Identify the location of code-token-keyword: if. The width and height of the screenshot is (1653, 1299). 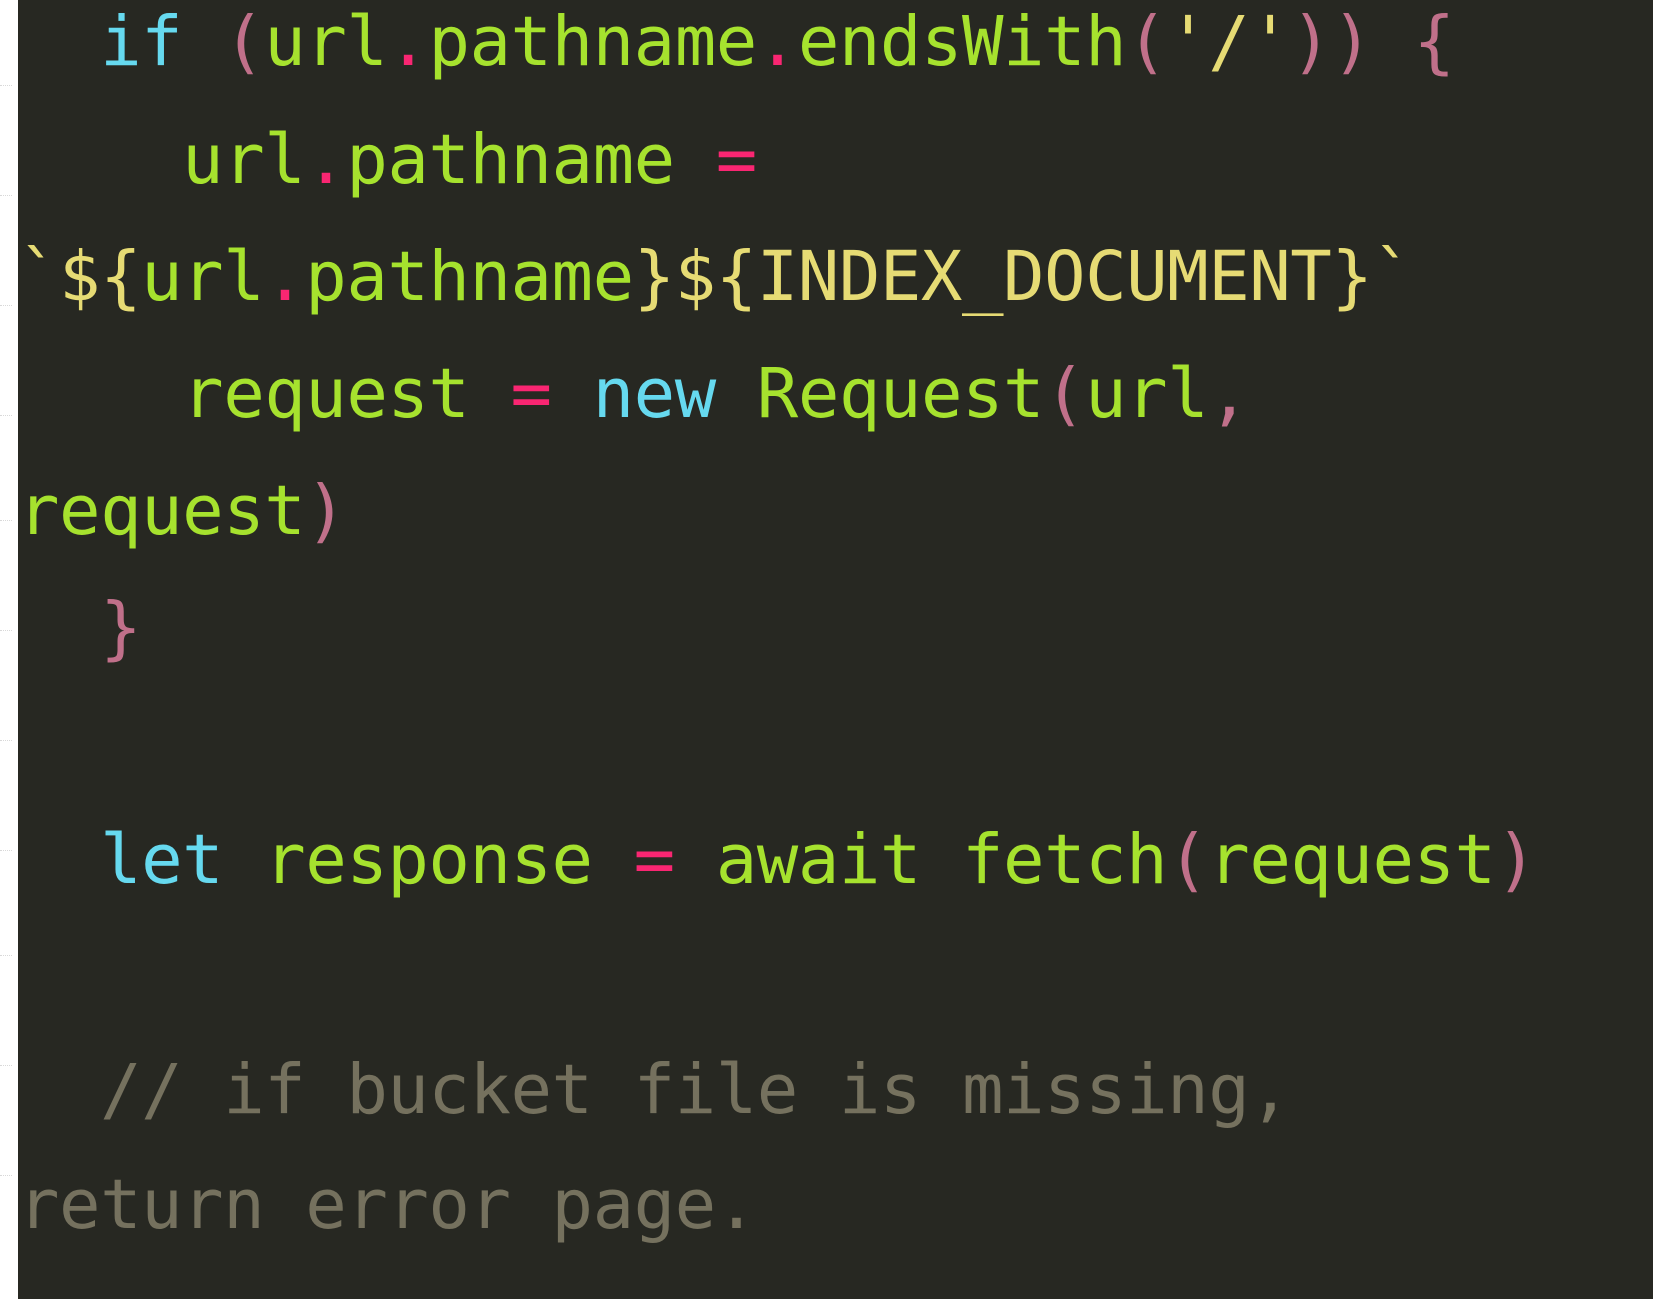
(141, 42).